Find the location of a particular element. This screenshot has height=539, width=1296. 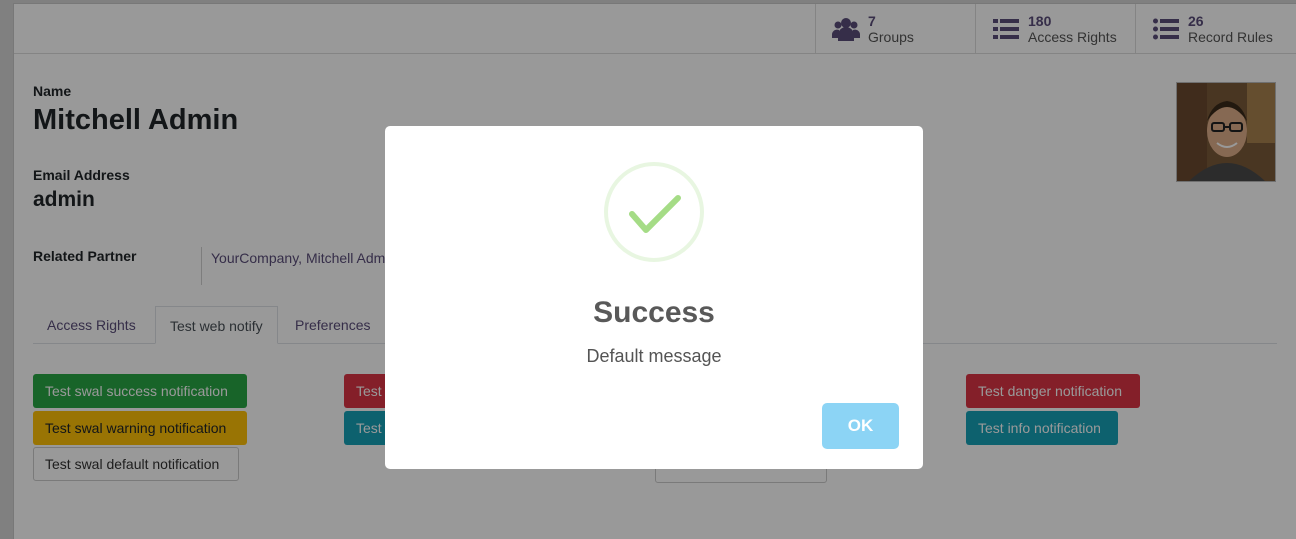

dialog-title: Success is located at coordinates (654, 312).